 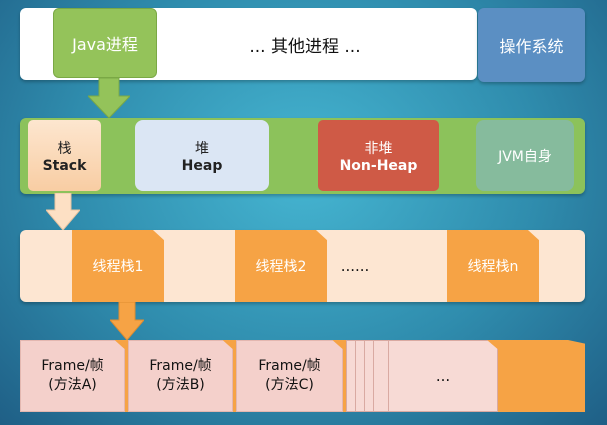 What do you see at coordinates (64, 148) in the screenshot?
I see `stack-label-cn: 栈` at bounding box center [64, 148].